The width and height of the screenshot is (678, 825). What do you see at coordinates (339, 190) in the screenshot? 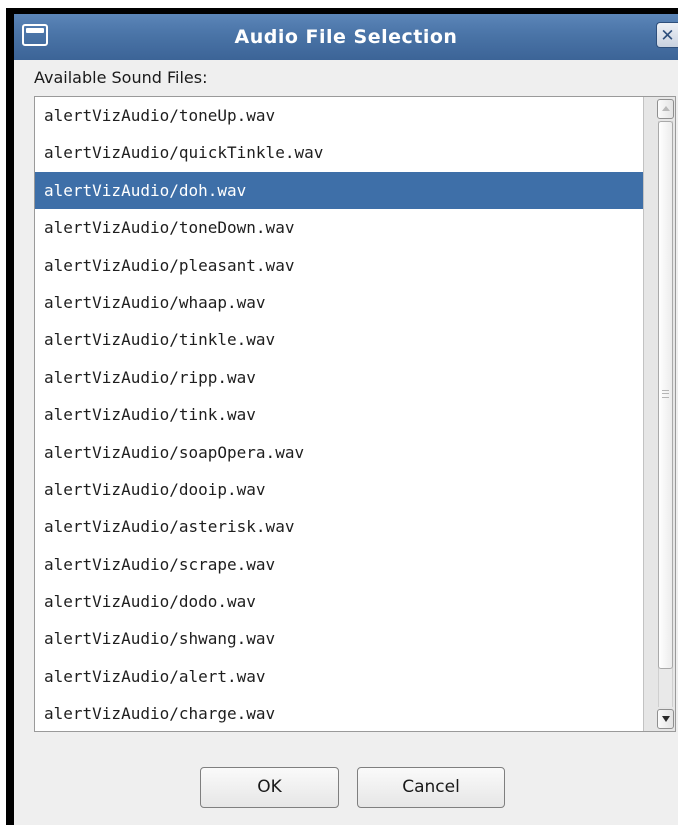
I see `list-item: alertVizAudio/doh.wav` at bounding box center [339, 190].